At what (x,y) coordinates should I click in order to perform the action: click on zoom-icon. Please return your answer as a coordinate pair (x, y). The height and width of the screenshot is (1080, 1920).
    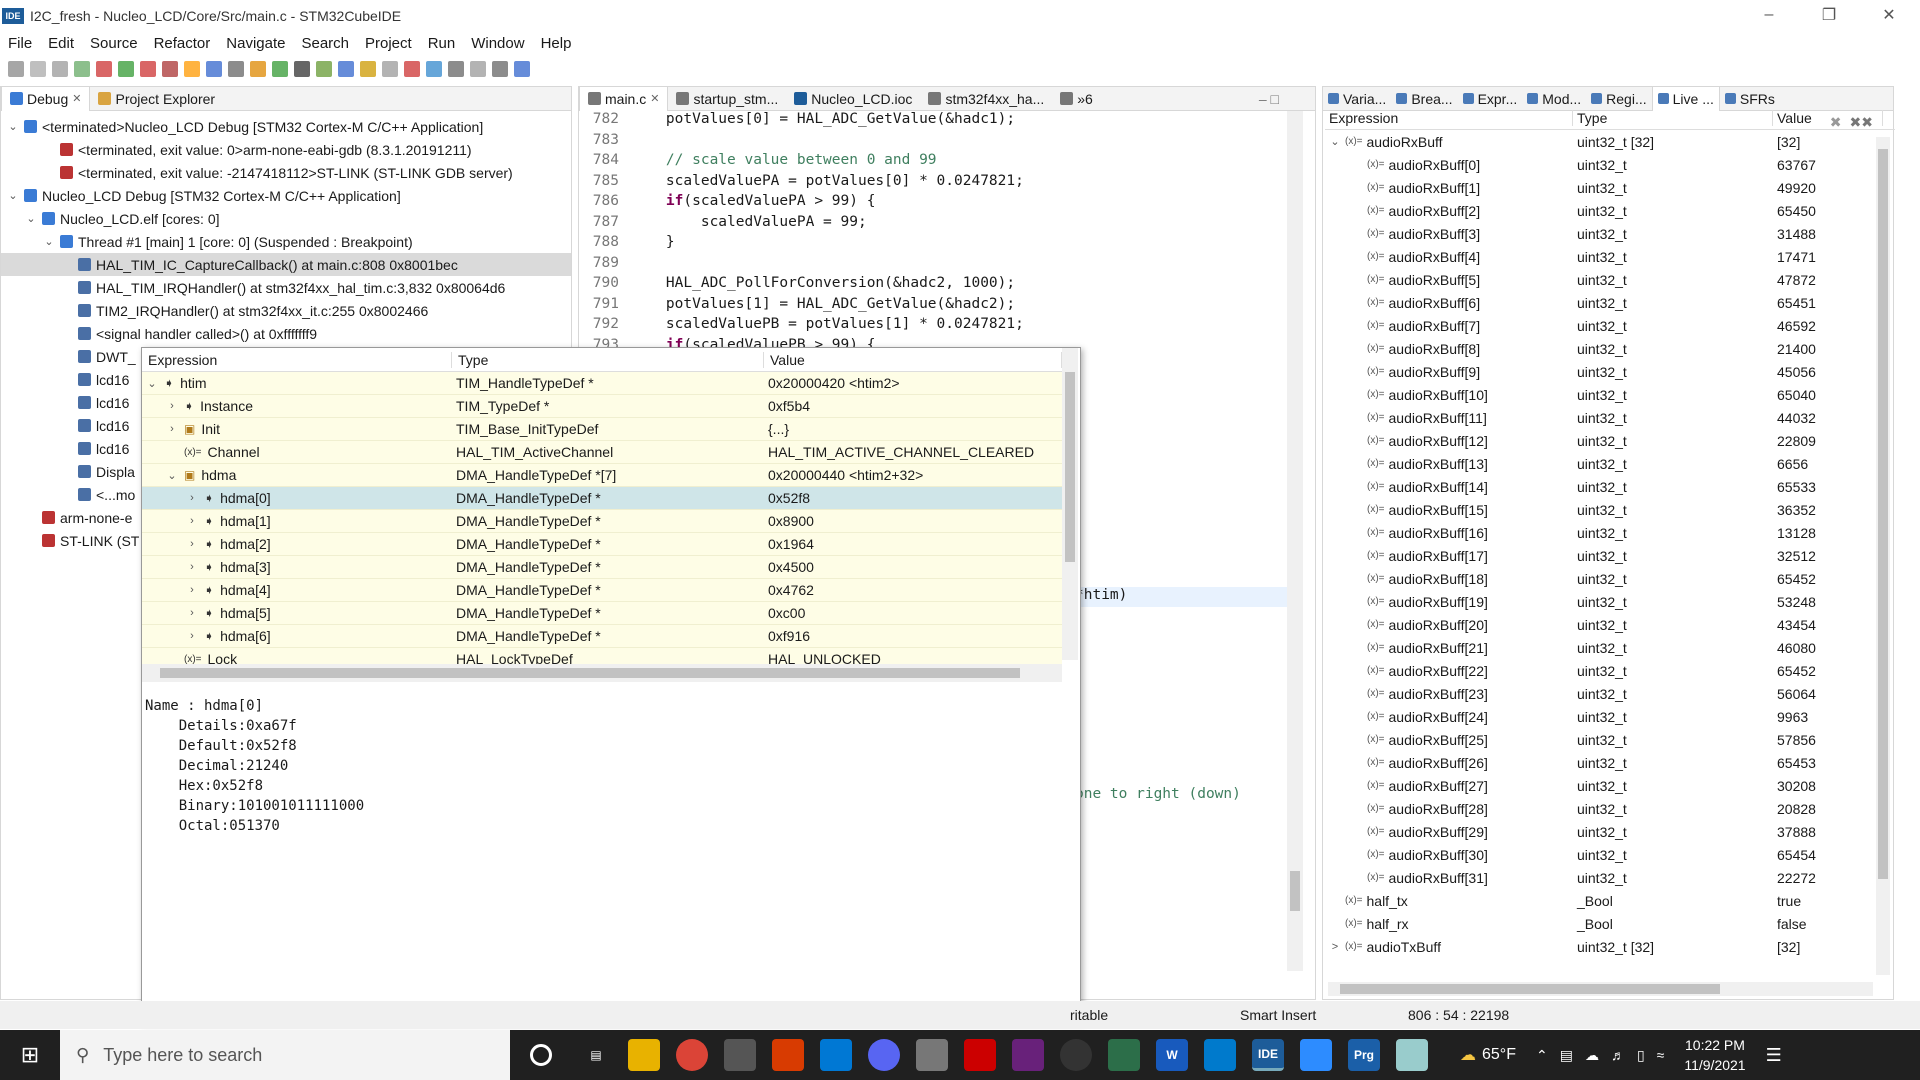
    Looking at the image, I should click on (1316, 1055).